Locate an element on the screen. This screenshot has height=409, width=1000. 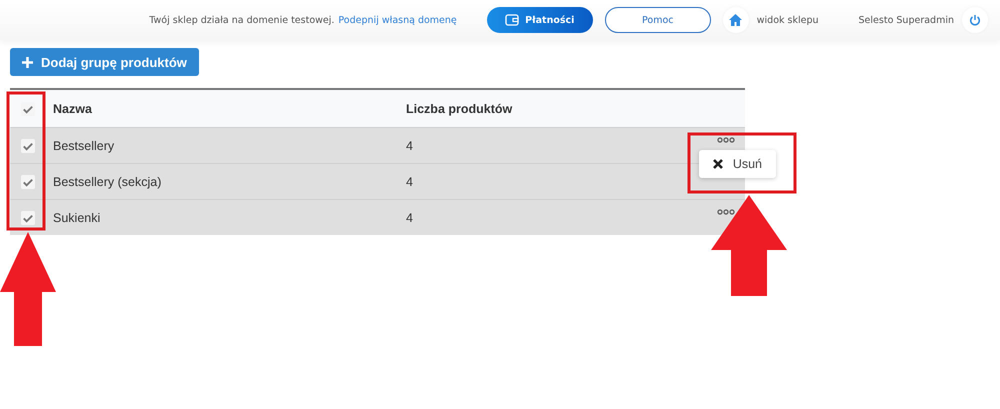
shop-view-link: widok sklepu is located at coordinates (787, 20).